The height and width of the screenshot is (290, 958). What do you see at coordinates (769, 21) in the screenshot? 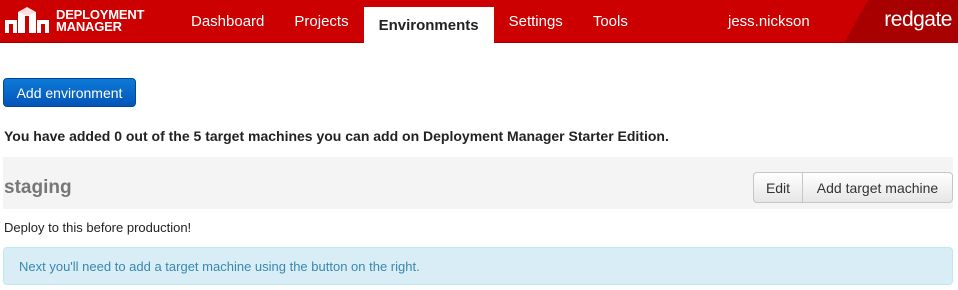
I see `user-menu: jess.nickson` at bounding box center [769, 21].